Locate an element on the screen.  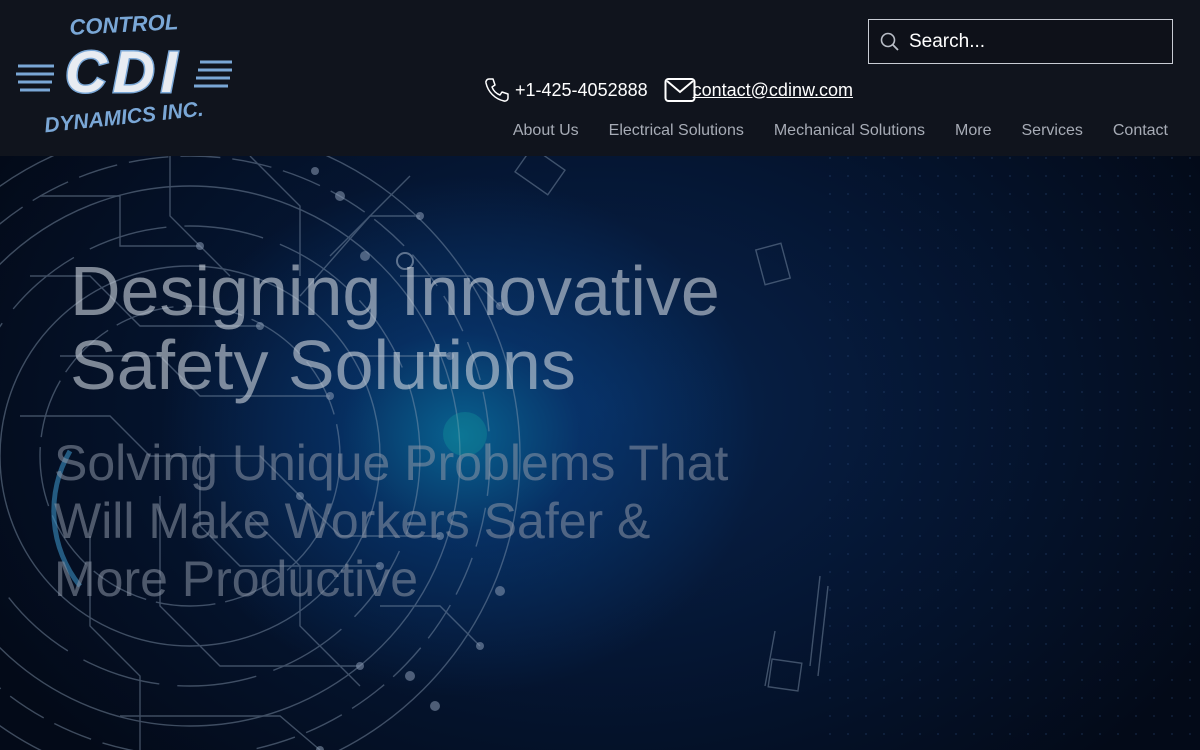
search-input is located at coordinates (1029, 41).